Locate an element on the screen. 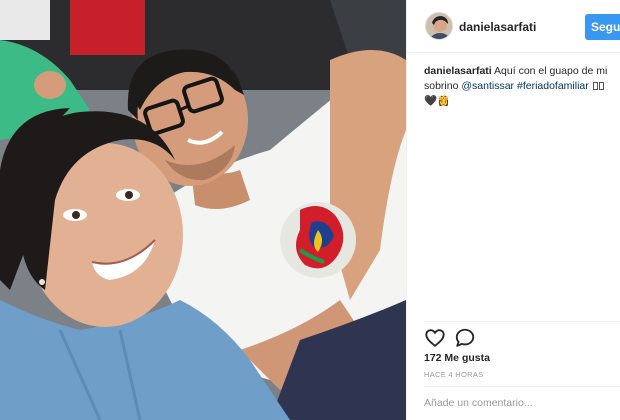 The width and height of the screenshot is (620, 420). tshirt-logo is located at coordinates (318, 240).